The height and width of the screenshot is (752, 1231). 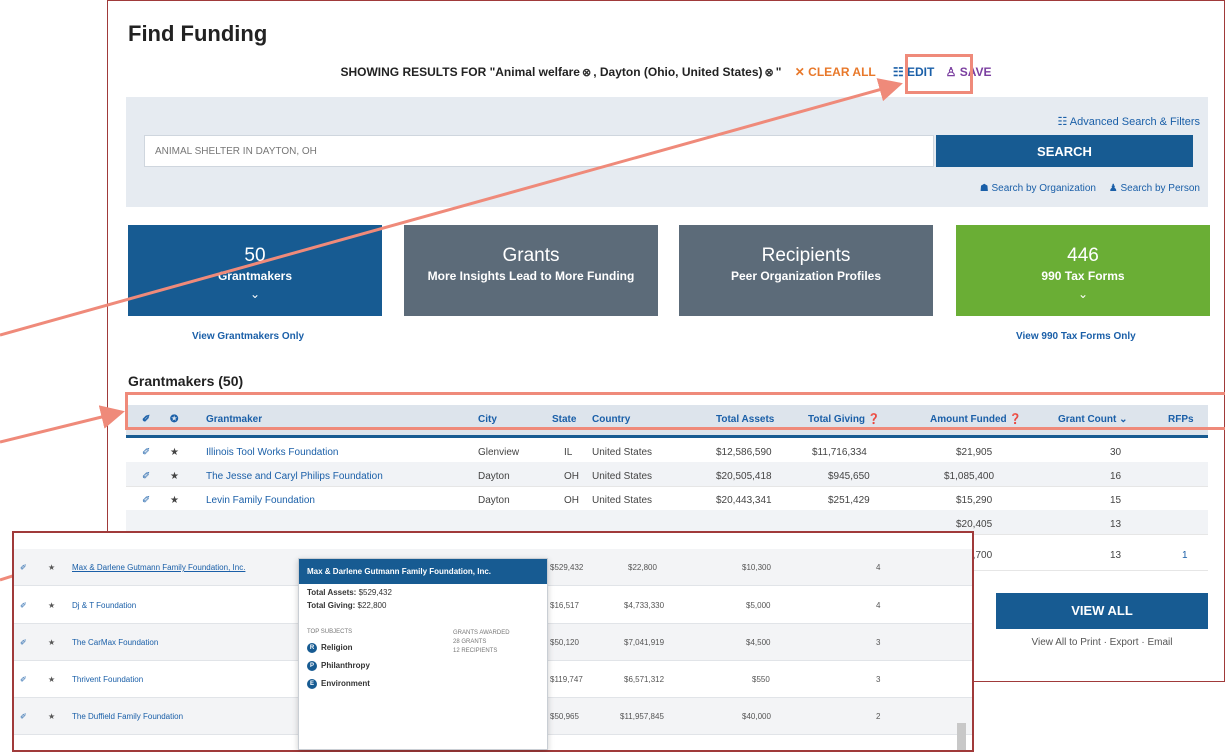 I want to click on total-assets: $16,517, so click(x=564, y=605).